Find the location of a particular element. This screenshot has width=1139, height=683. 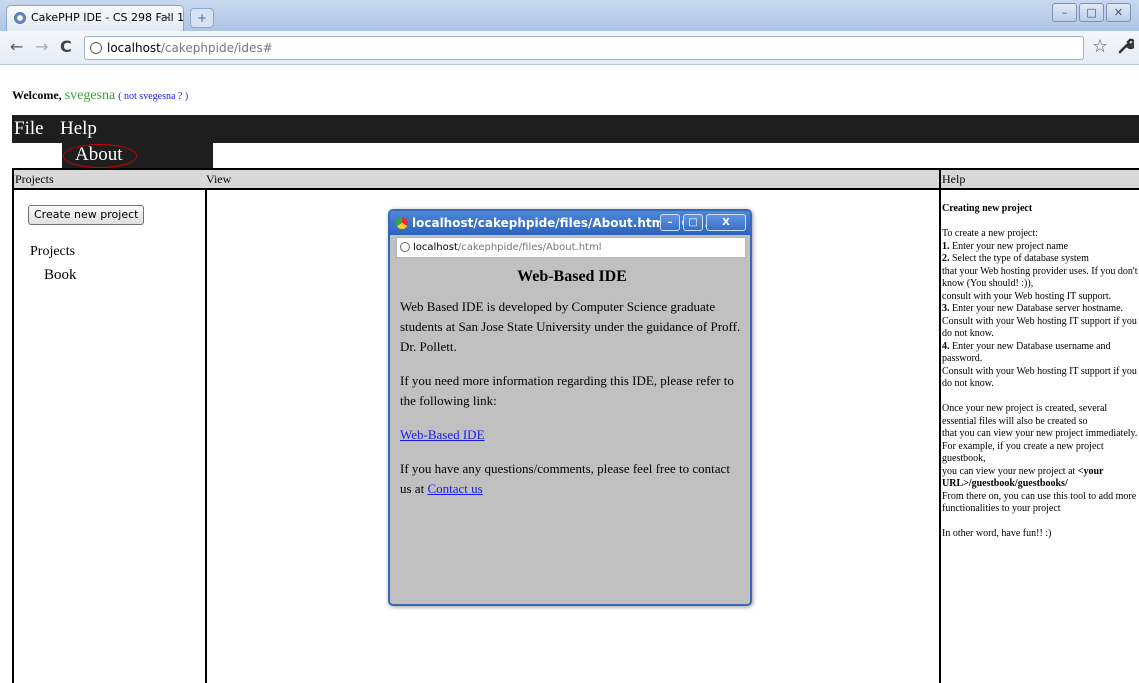

popup-close-button: X is located at coordinates (726, 222).